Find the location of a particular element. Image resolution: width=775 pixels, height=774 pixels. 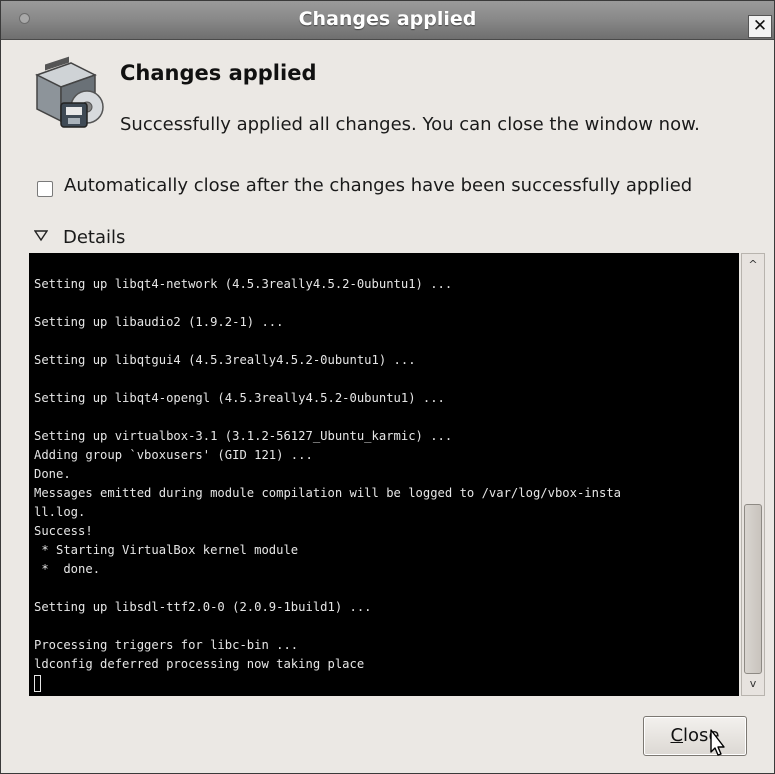

scroll-up-arrow-icon: ^ is located at coordinates (753, 265).